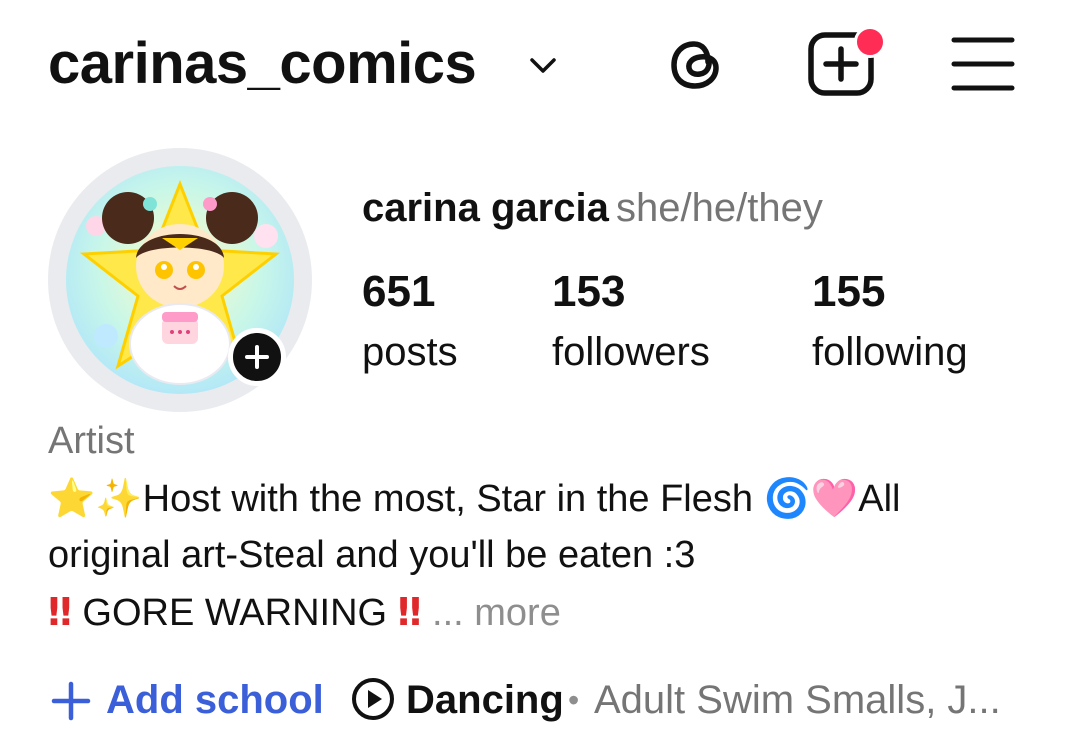 Image resolution: width=1080 pixels, height=732 pixels. What do you see at coordinates (870, 42) in the screenshot?
I see `notification-dot` at bounding box center [870, 42].